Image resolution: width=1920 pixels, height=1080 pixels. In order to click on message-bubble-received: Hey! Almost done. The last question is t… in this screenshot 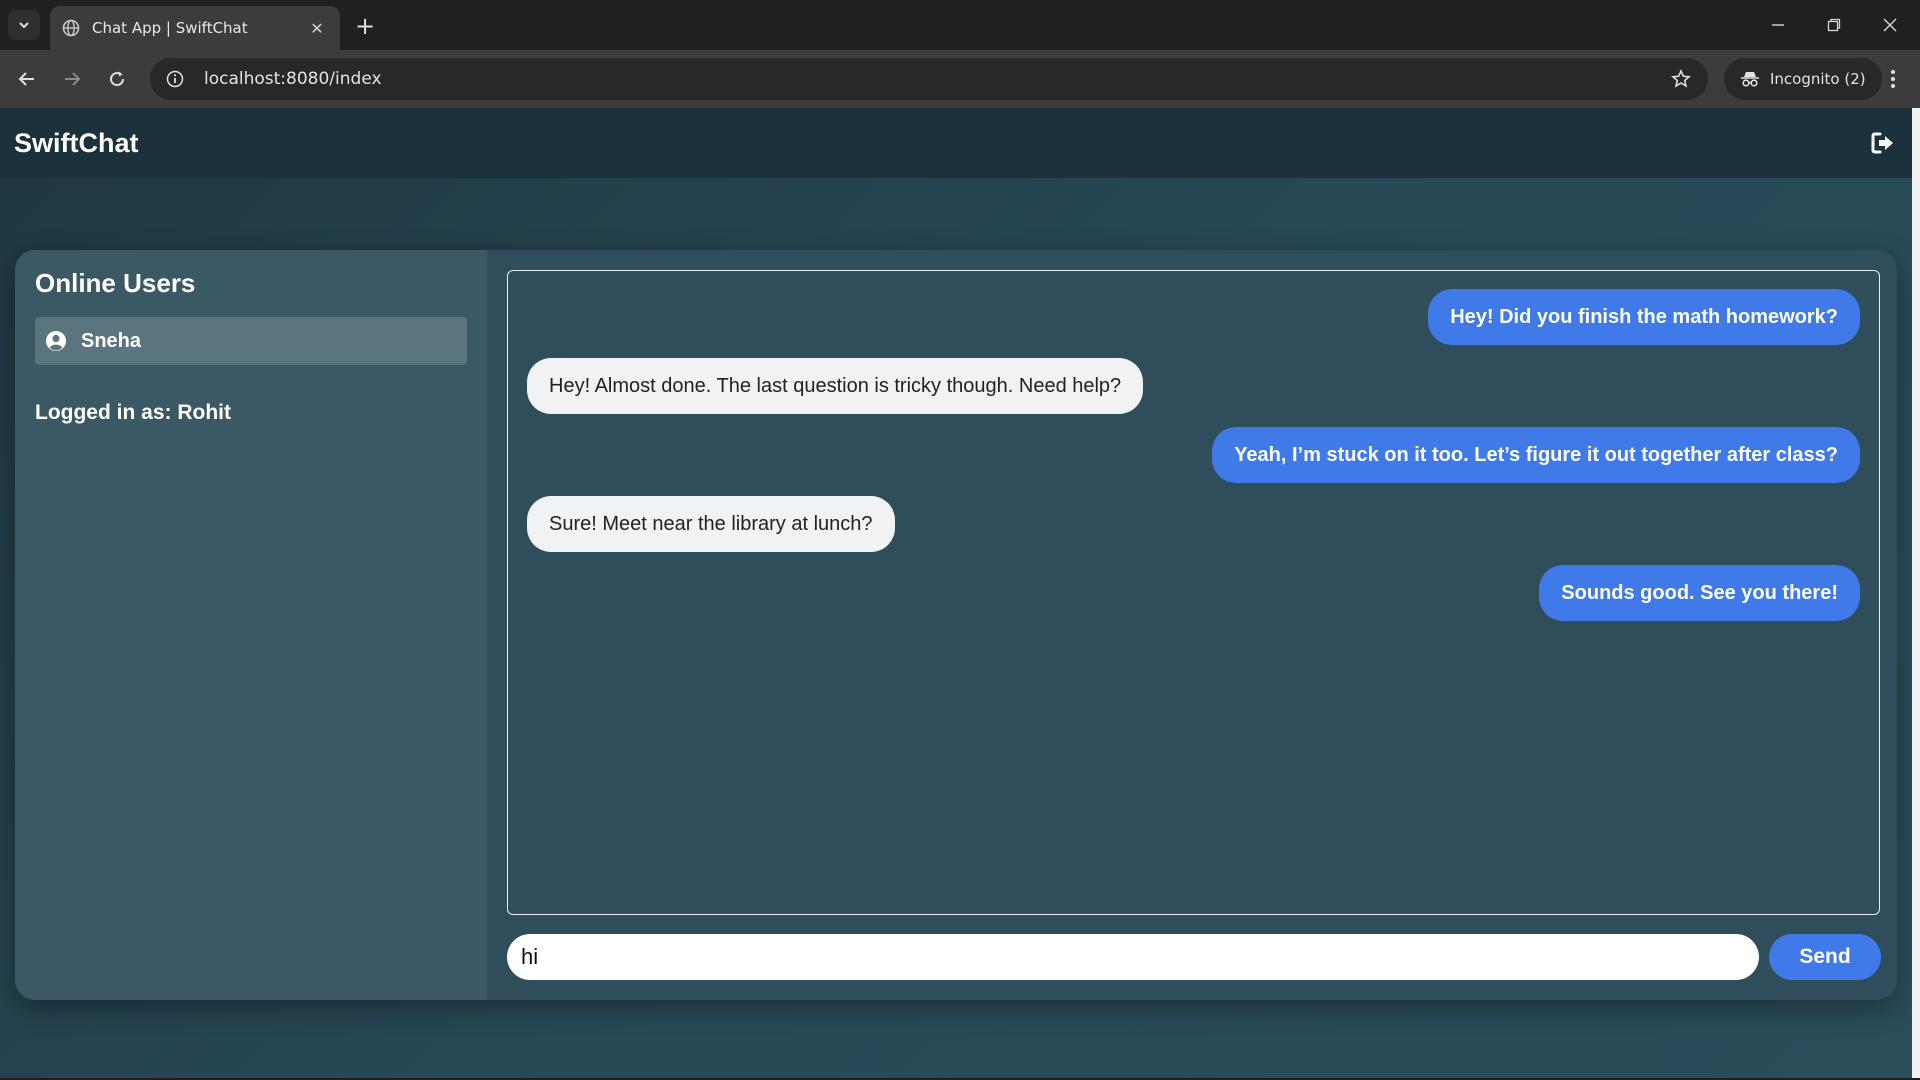, I will do `click(835, 386)`.